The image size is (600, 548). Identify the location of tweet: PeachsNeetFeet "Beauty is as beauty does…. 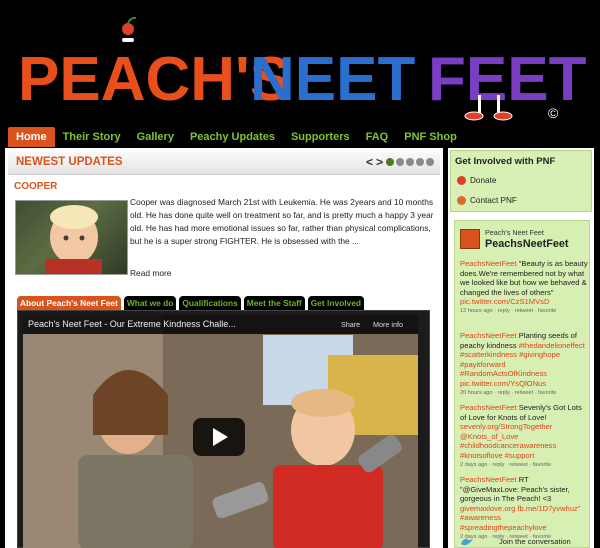
(524, 287).